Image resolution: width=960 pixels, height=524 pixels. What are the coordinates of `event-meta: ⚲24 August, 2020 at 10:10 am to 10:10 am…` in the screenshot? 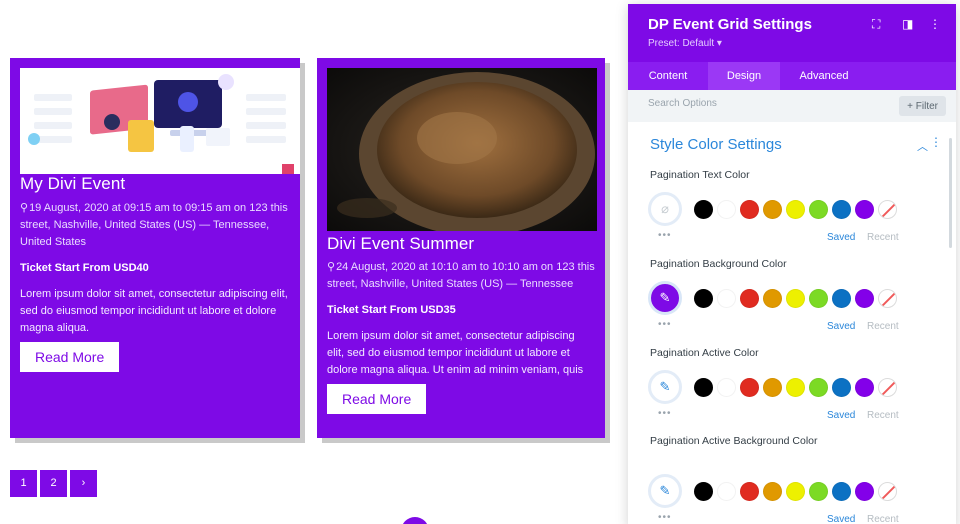 It's located at (463, 276).